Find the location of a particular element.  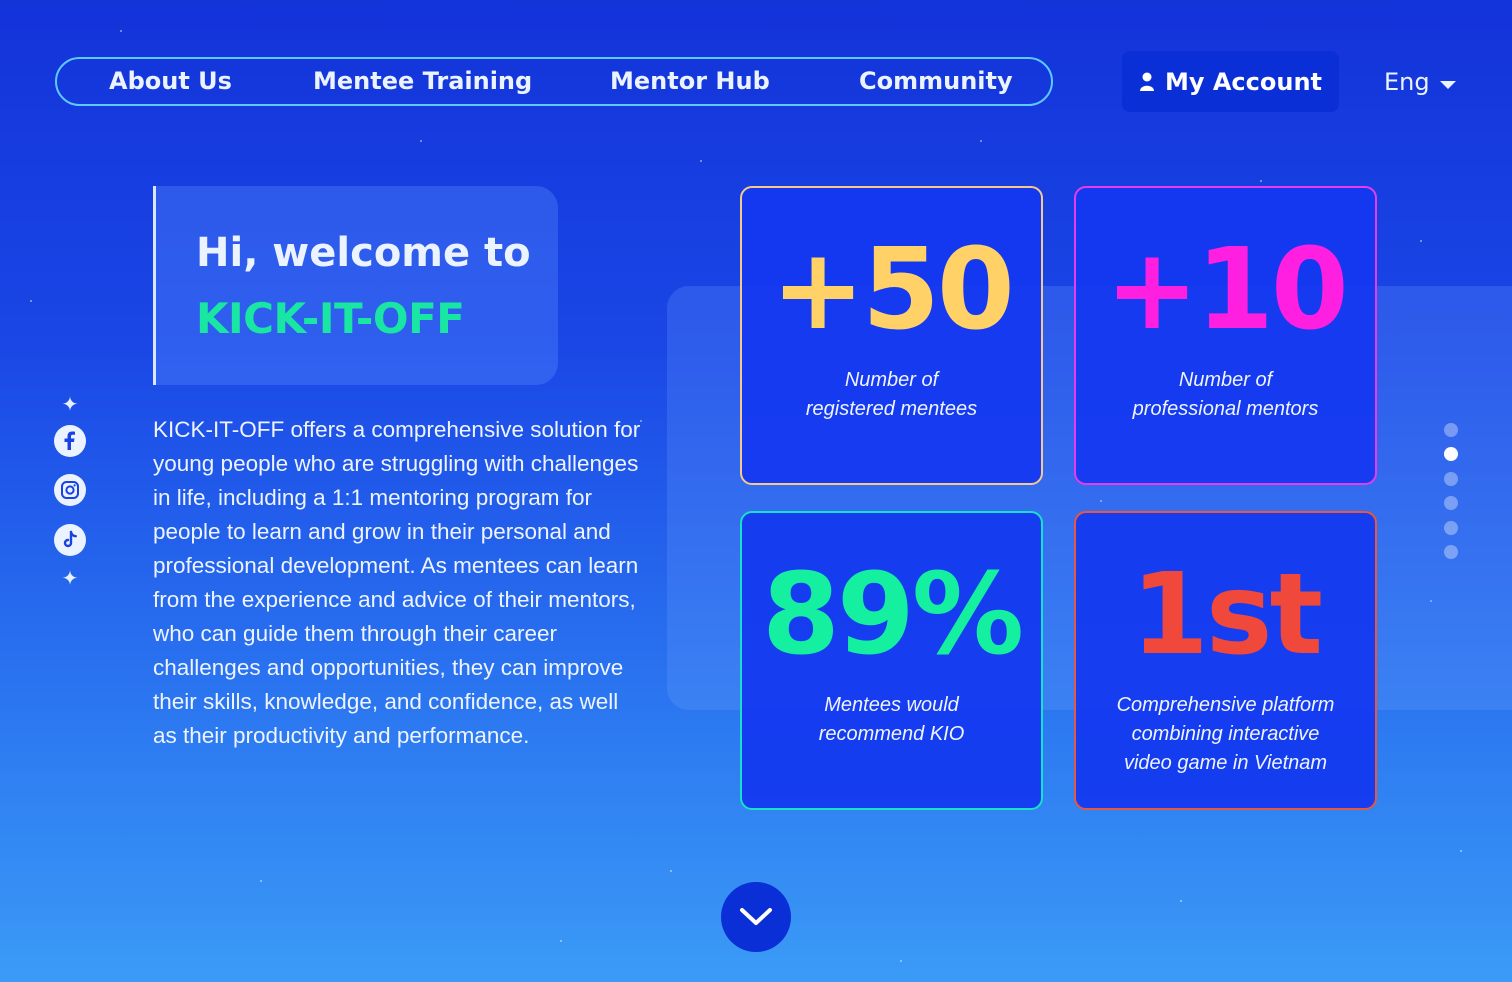

stat-label: Number of registered mentees is located at coordinates (891, 394).